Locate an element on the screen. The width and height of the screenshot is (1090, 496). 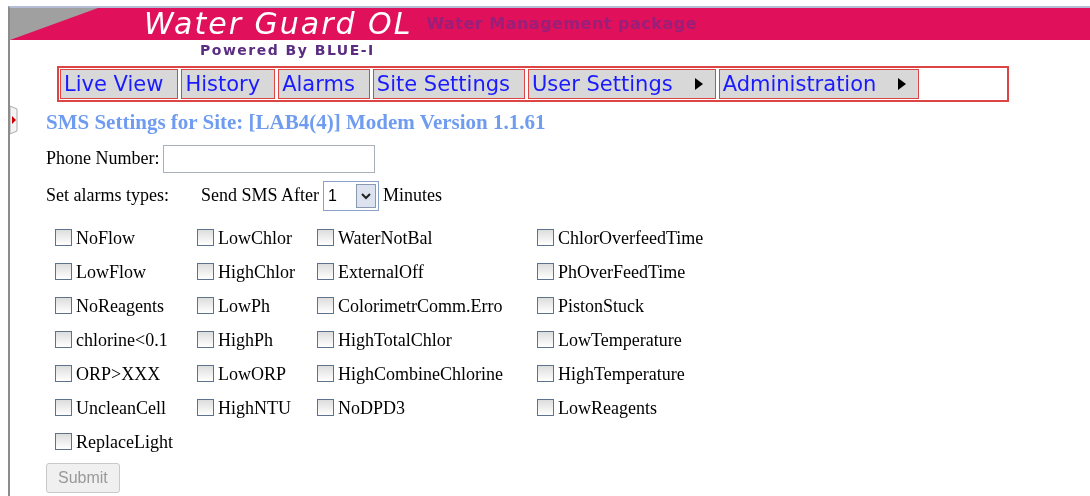
checkbox-label: PistonStuck is located at coordinates (601, 306).